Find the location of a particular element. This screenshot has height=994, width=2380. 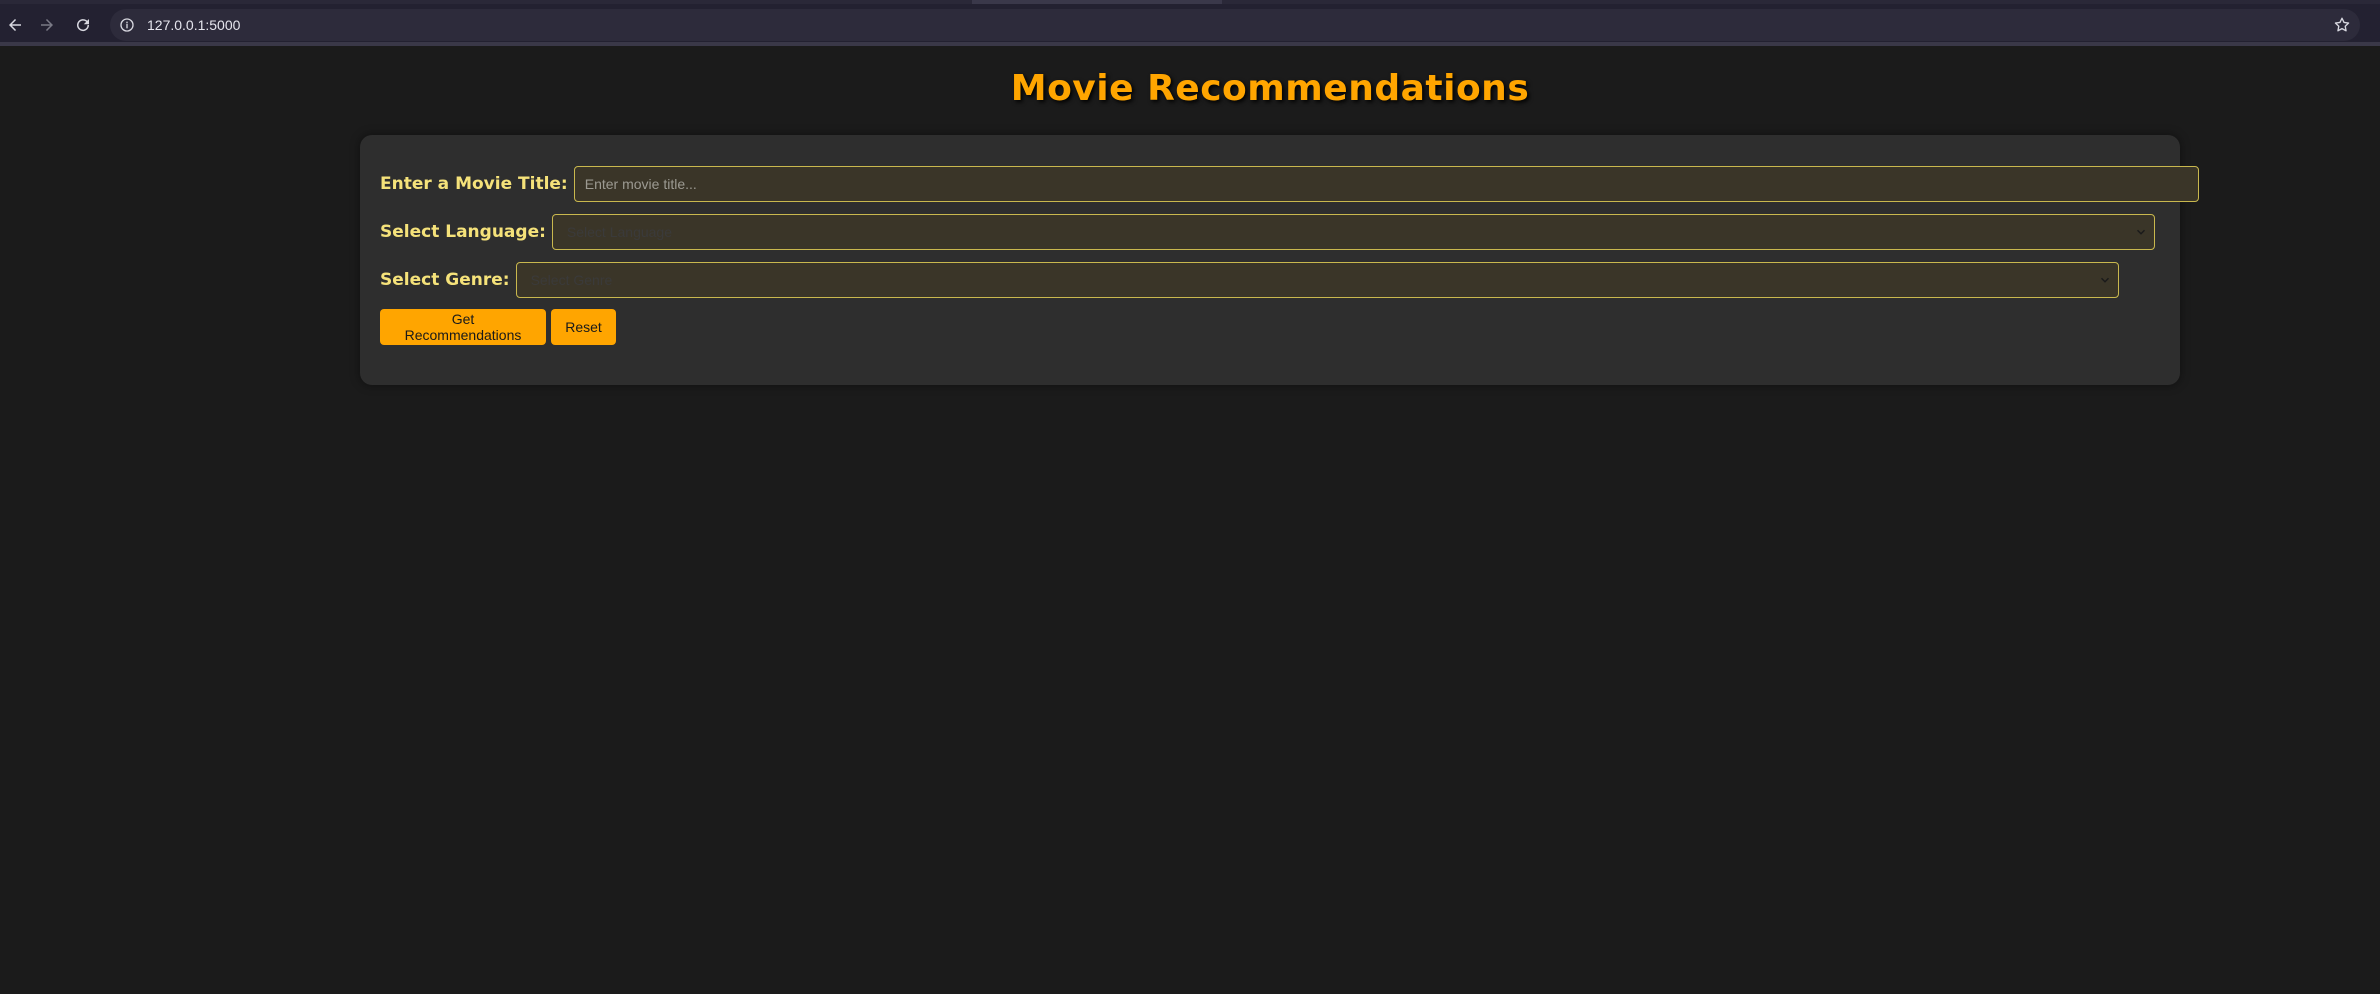

movie-title-label: Enter a Movie Title: is located at coordinates (474, 184).